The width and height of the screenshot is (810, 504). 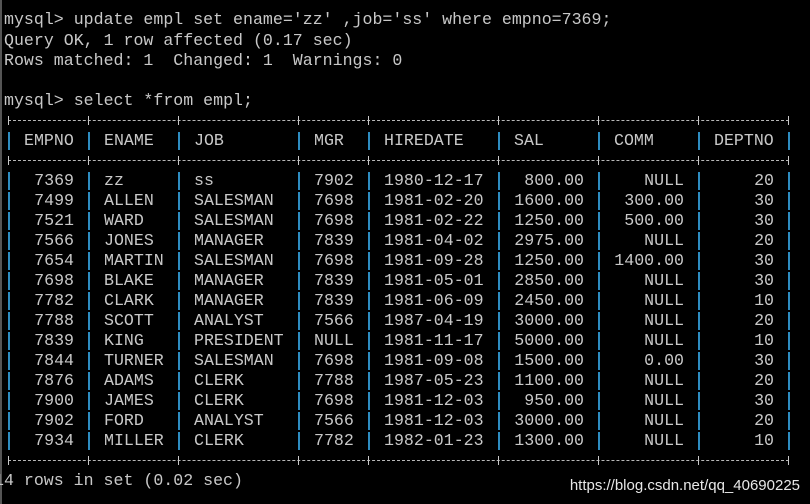 I want to click on query-result: Query OK, 1 row affected (0.17 sec), so click(x=178, y=40).